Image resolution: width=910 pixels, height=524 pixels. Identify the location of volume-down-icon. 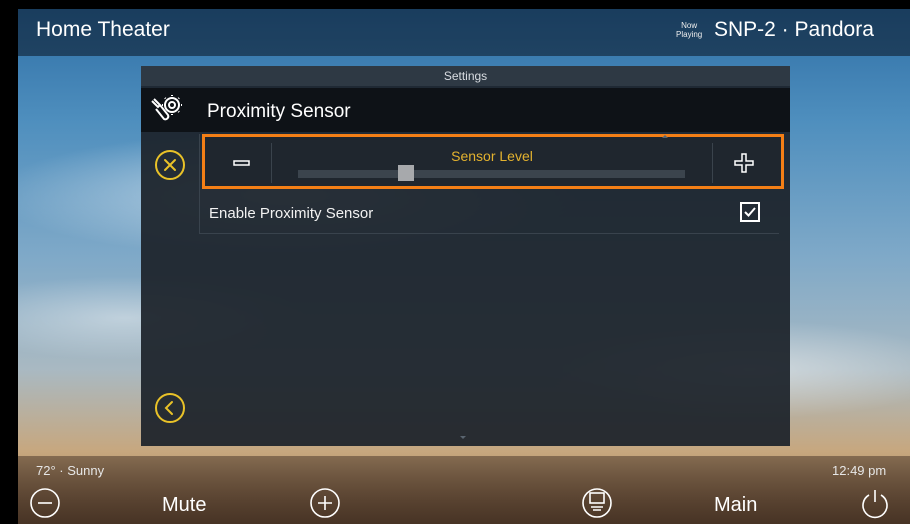
(45, 503).